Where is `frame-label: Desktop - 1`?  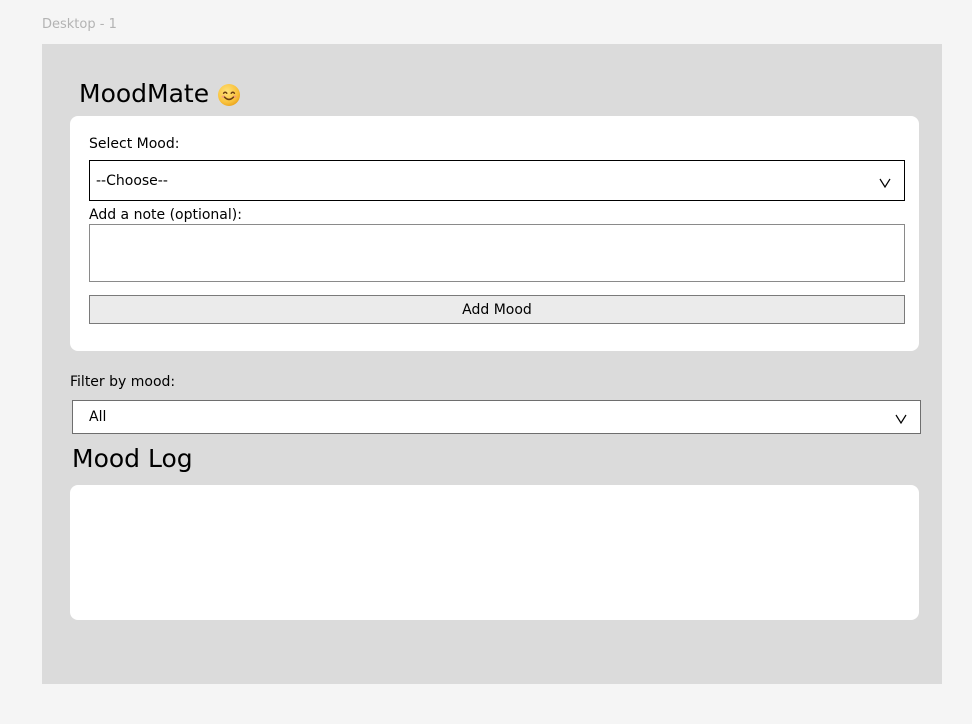 frame-label: Desktop - 1 is located at coordinates (79, 24).